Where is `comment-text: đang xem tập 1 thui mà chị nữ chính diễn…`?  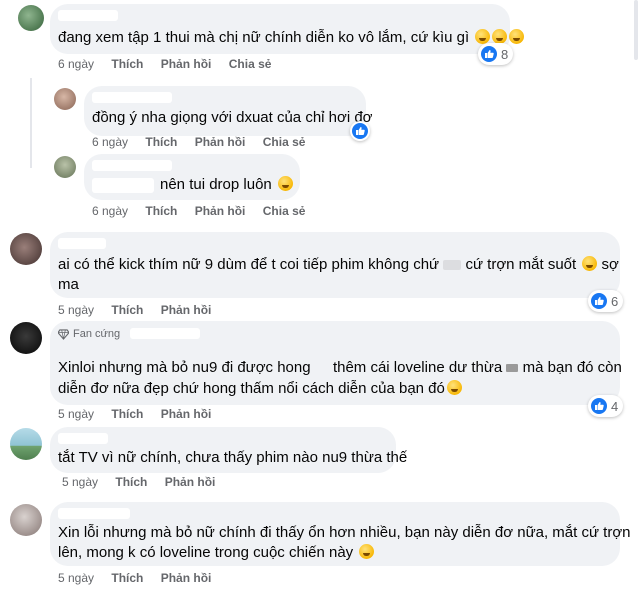
comment-text: đang xem tập 1 thui mà chị nữ chính diễn… is located at coordinates (291, 38).